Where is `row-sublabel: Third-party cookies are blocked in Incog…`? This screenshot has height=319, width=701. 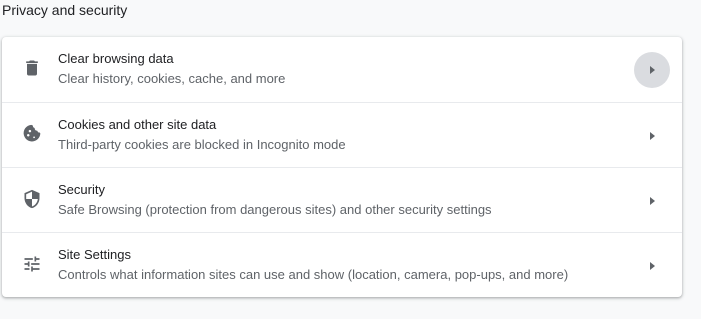
row-sublabel: Third-party cookies are blocked in Incog… is located at coordinates (202, 144).